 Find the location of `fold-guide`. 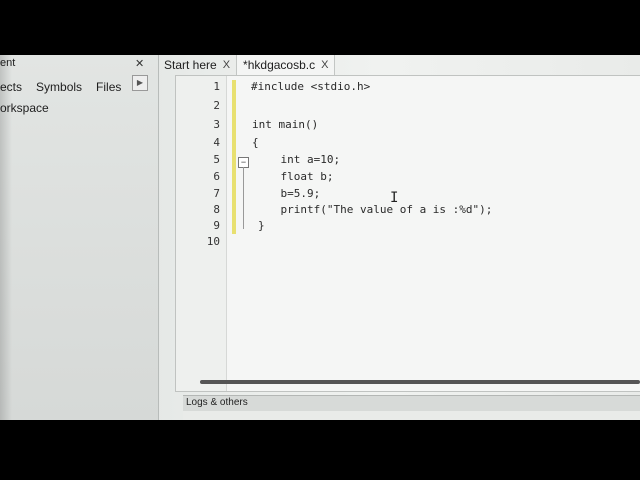

fold-guide is located at coordinates (243, 198).